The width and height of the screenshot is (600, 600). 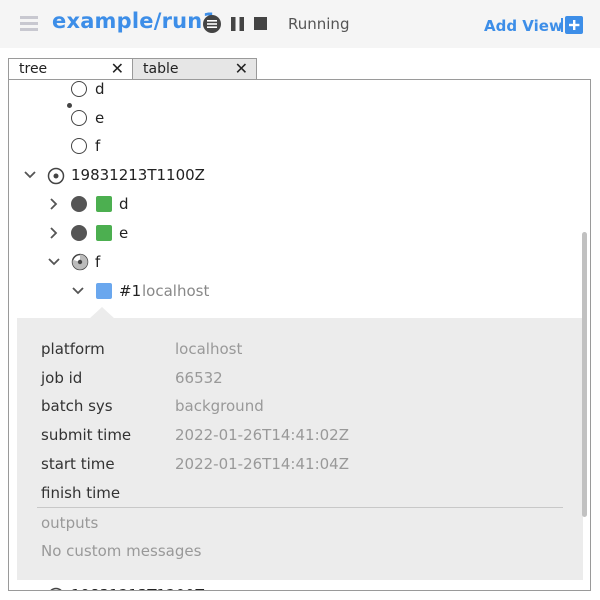 What do you see at coordinates (238, 24) in the screenshot?
I see `pause-icon` at bounding box center [238, 24].